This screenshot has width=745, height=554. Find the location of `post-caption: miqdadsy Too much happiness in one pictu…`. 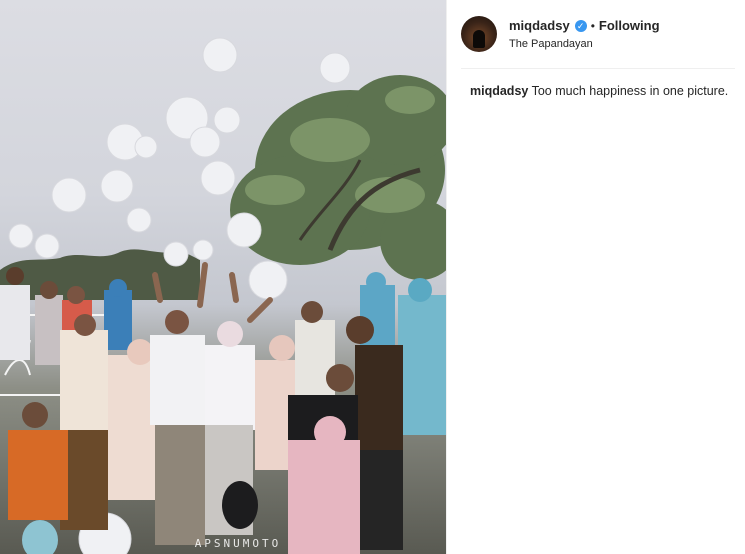

post-caption: miqdadsy Too much happiness in one pictu… is located at coordinates (600, 91).